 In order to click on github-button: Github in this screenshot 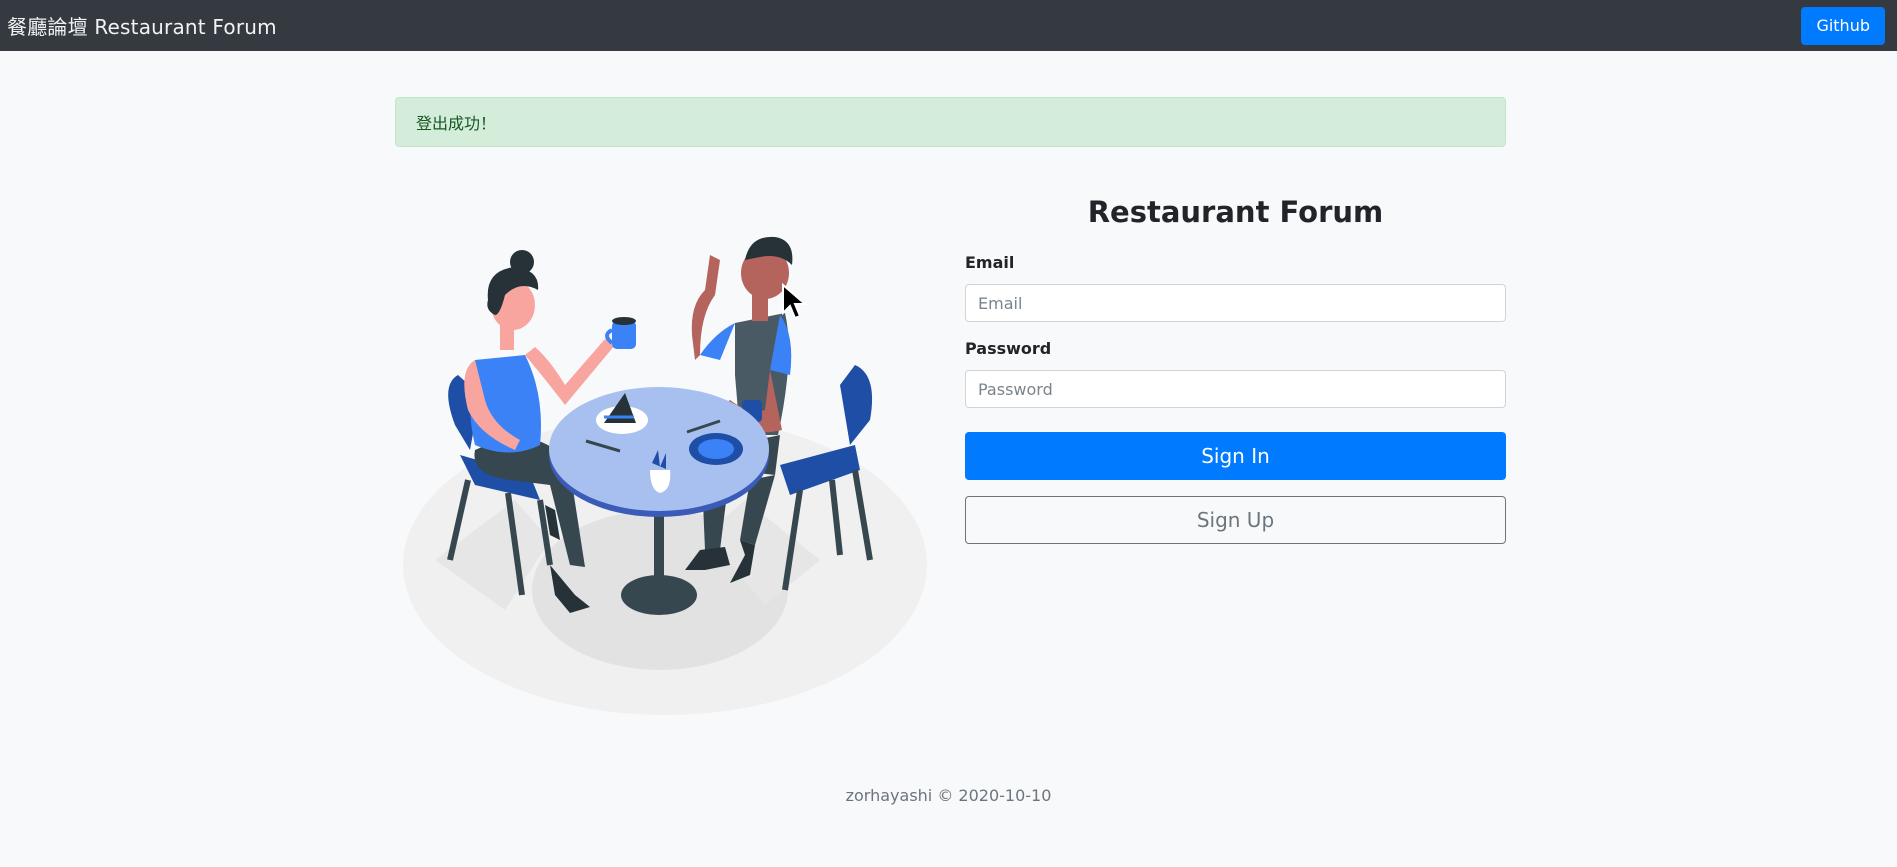, I will do `click(1843, 25)`.